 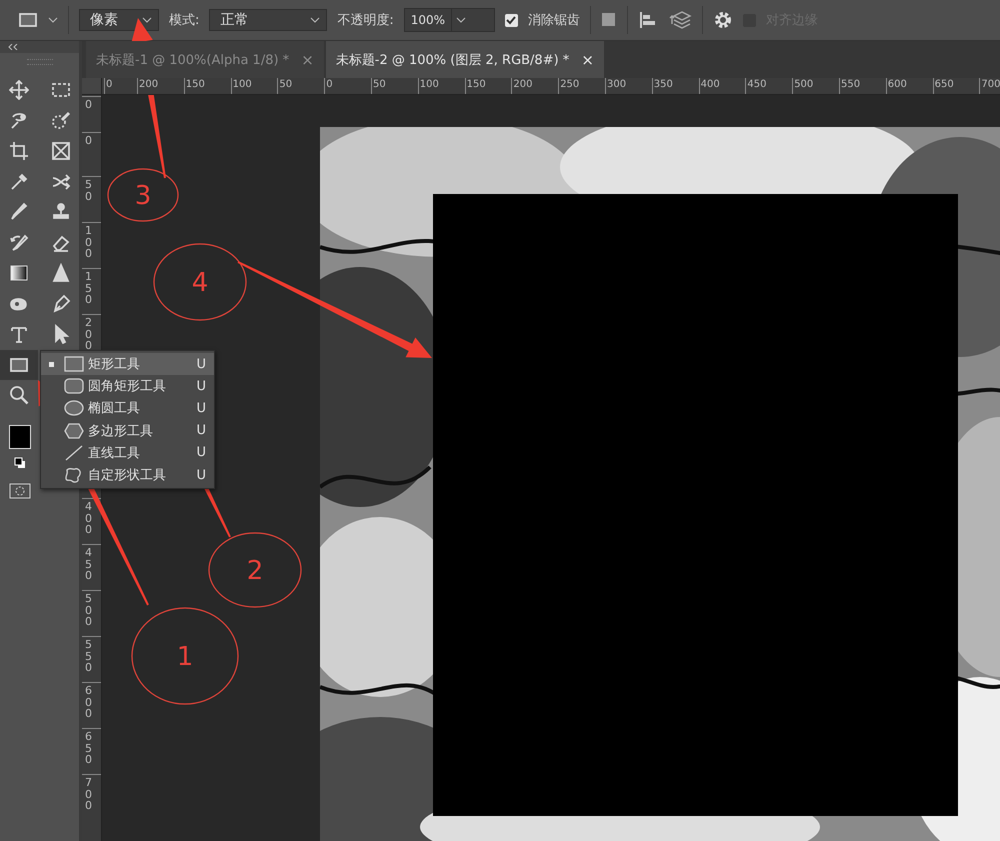 I want to click on menu-item: 自定形状工具 U, so click(x=127, y=475).